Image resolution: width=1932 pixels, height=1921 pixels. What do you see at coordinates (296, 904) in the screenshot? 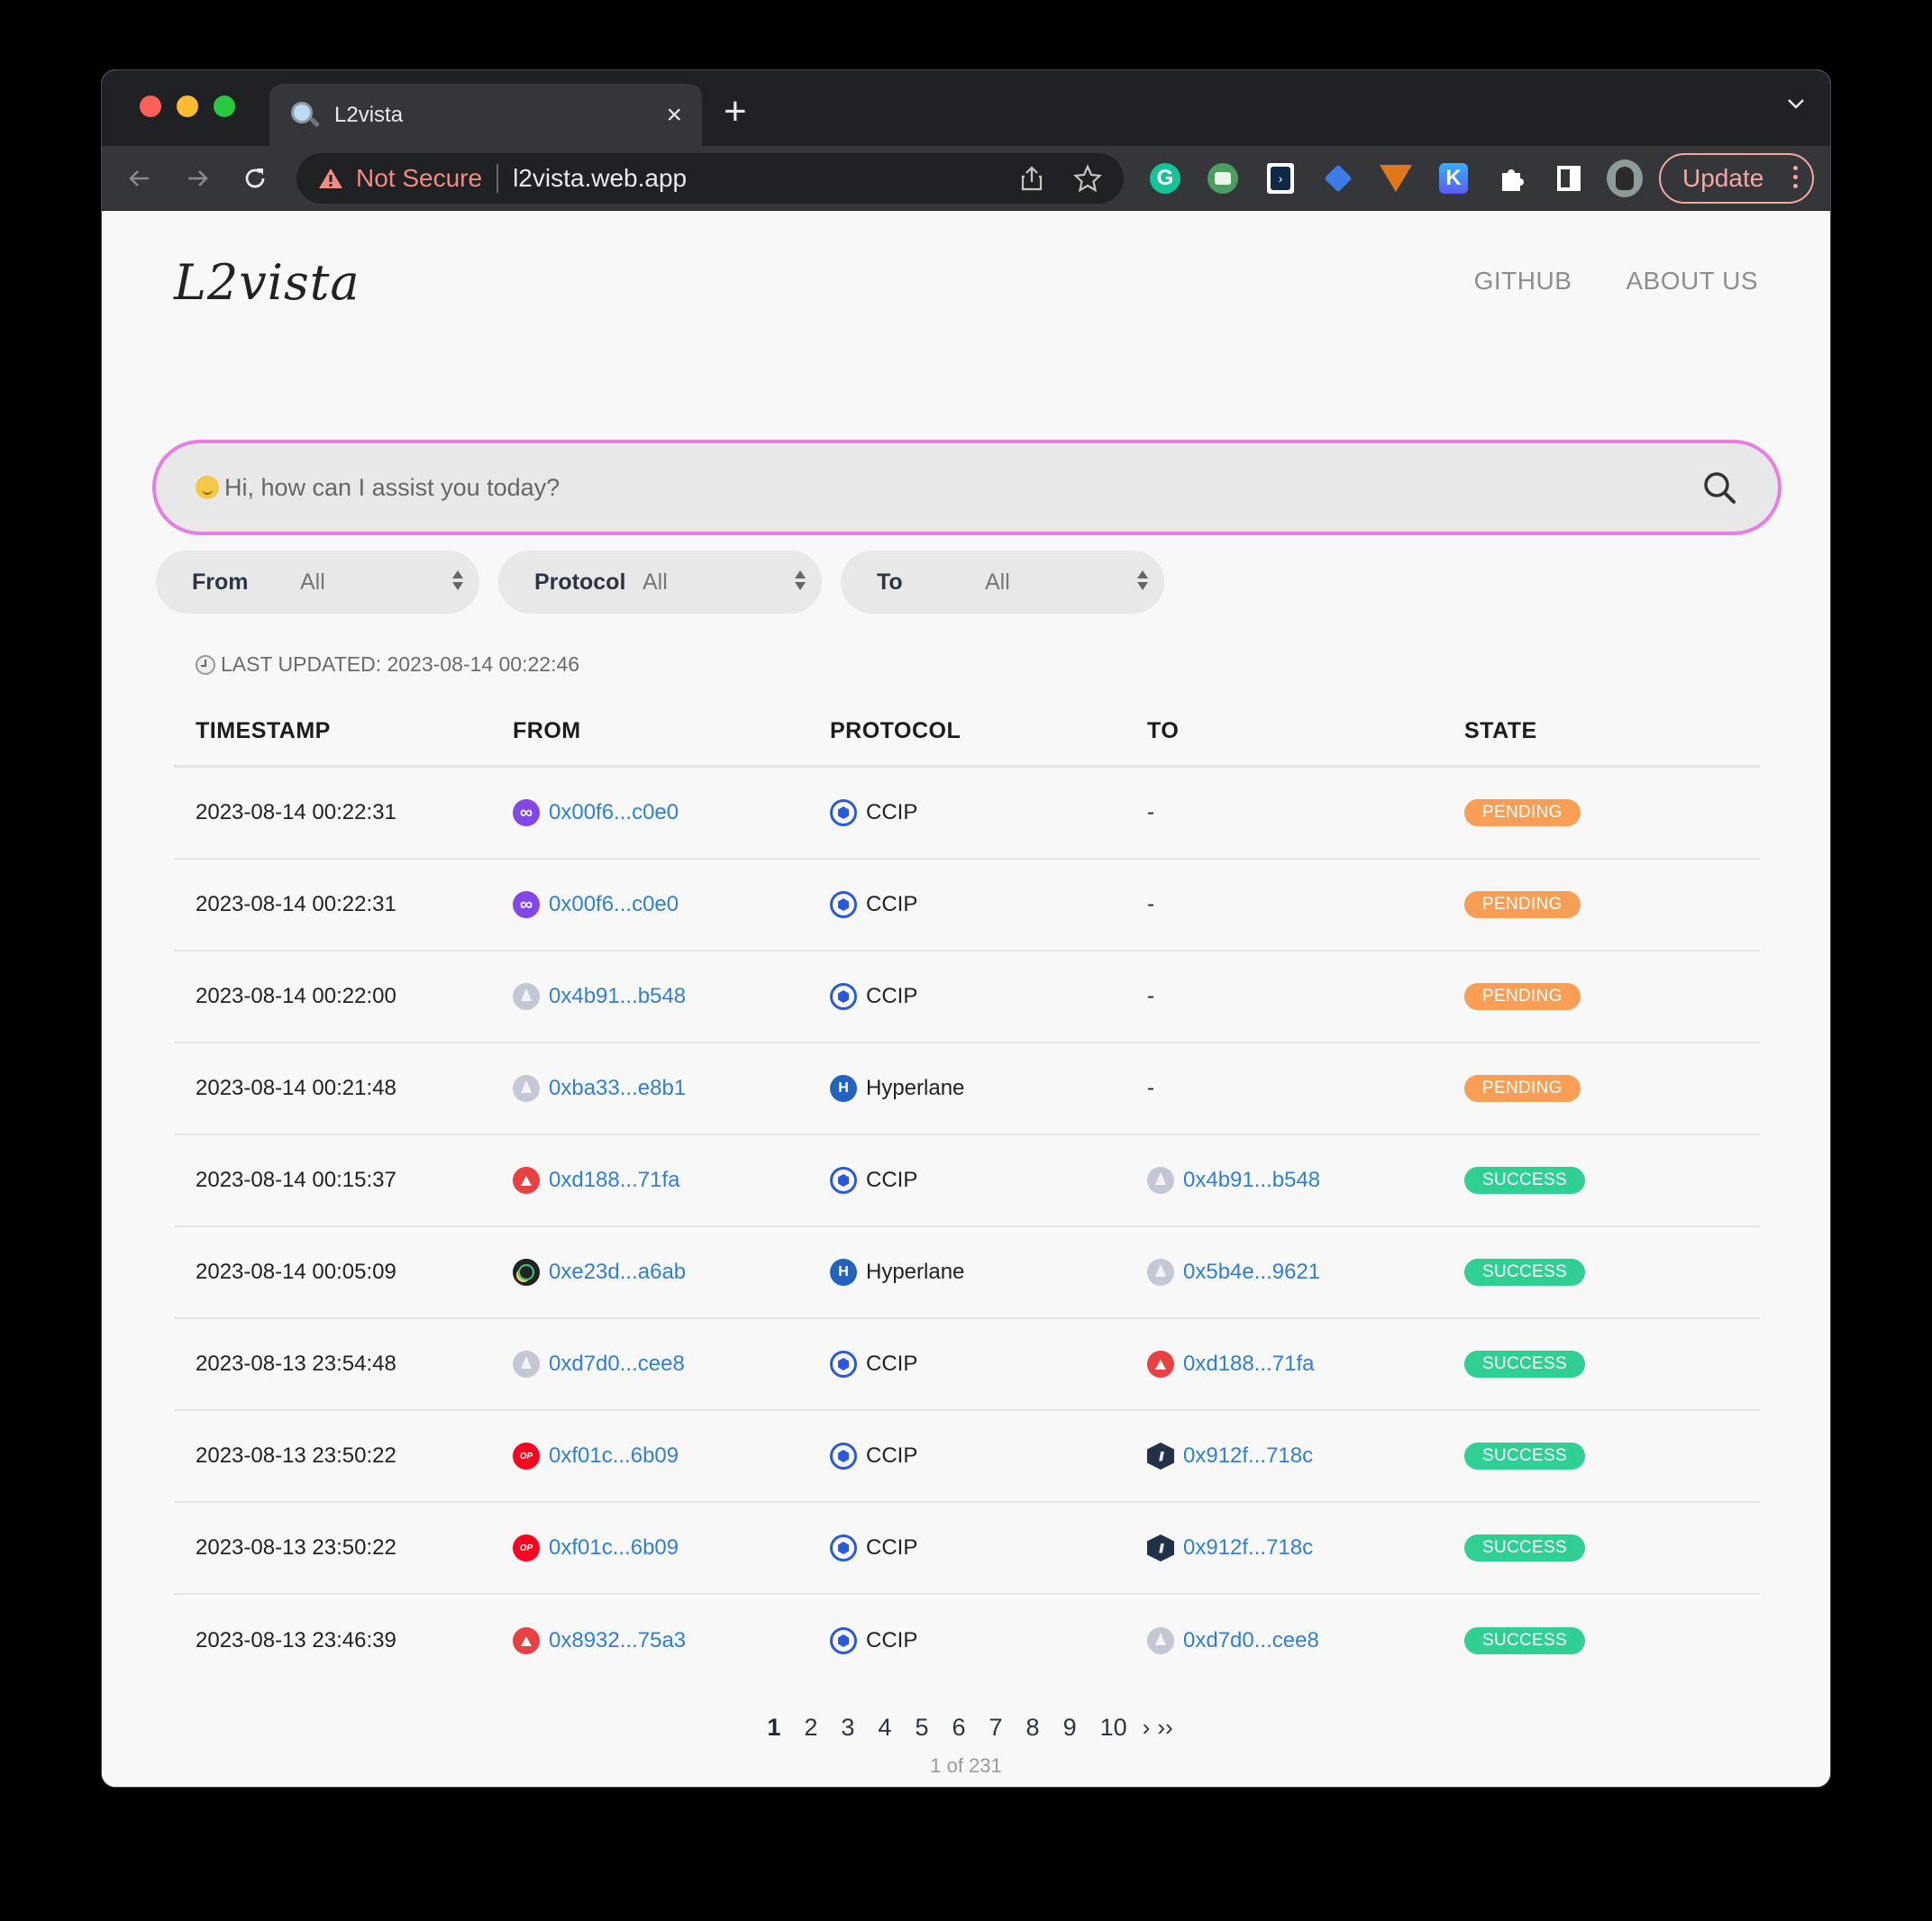
I see `timestamp: 2023-08-14 00:22:31` at bounding box center [296, 904].